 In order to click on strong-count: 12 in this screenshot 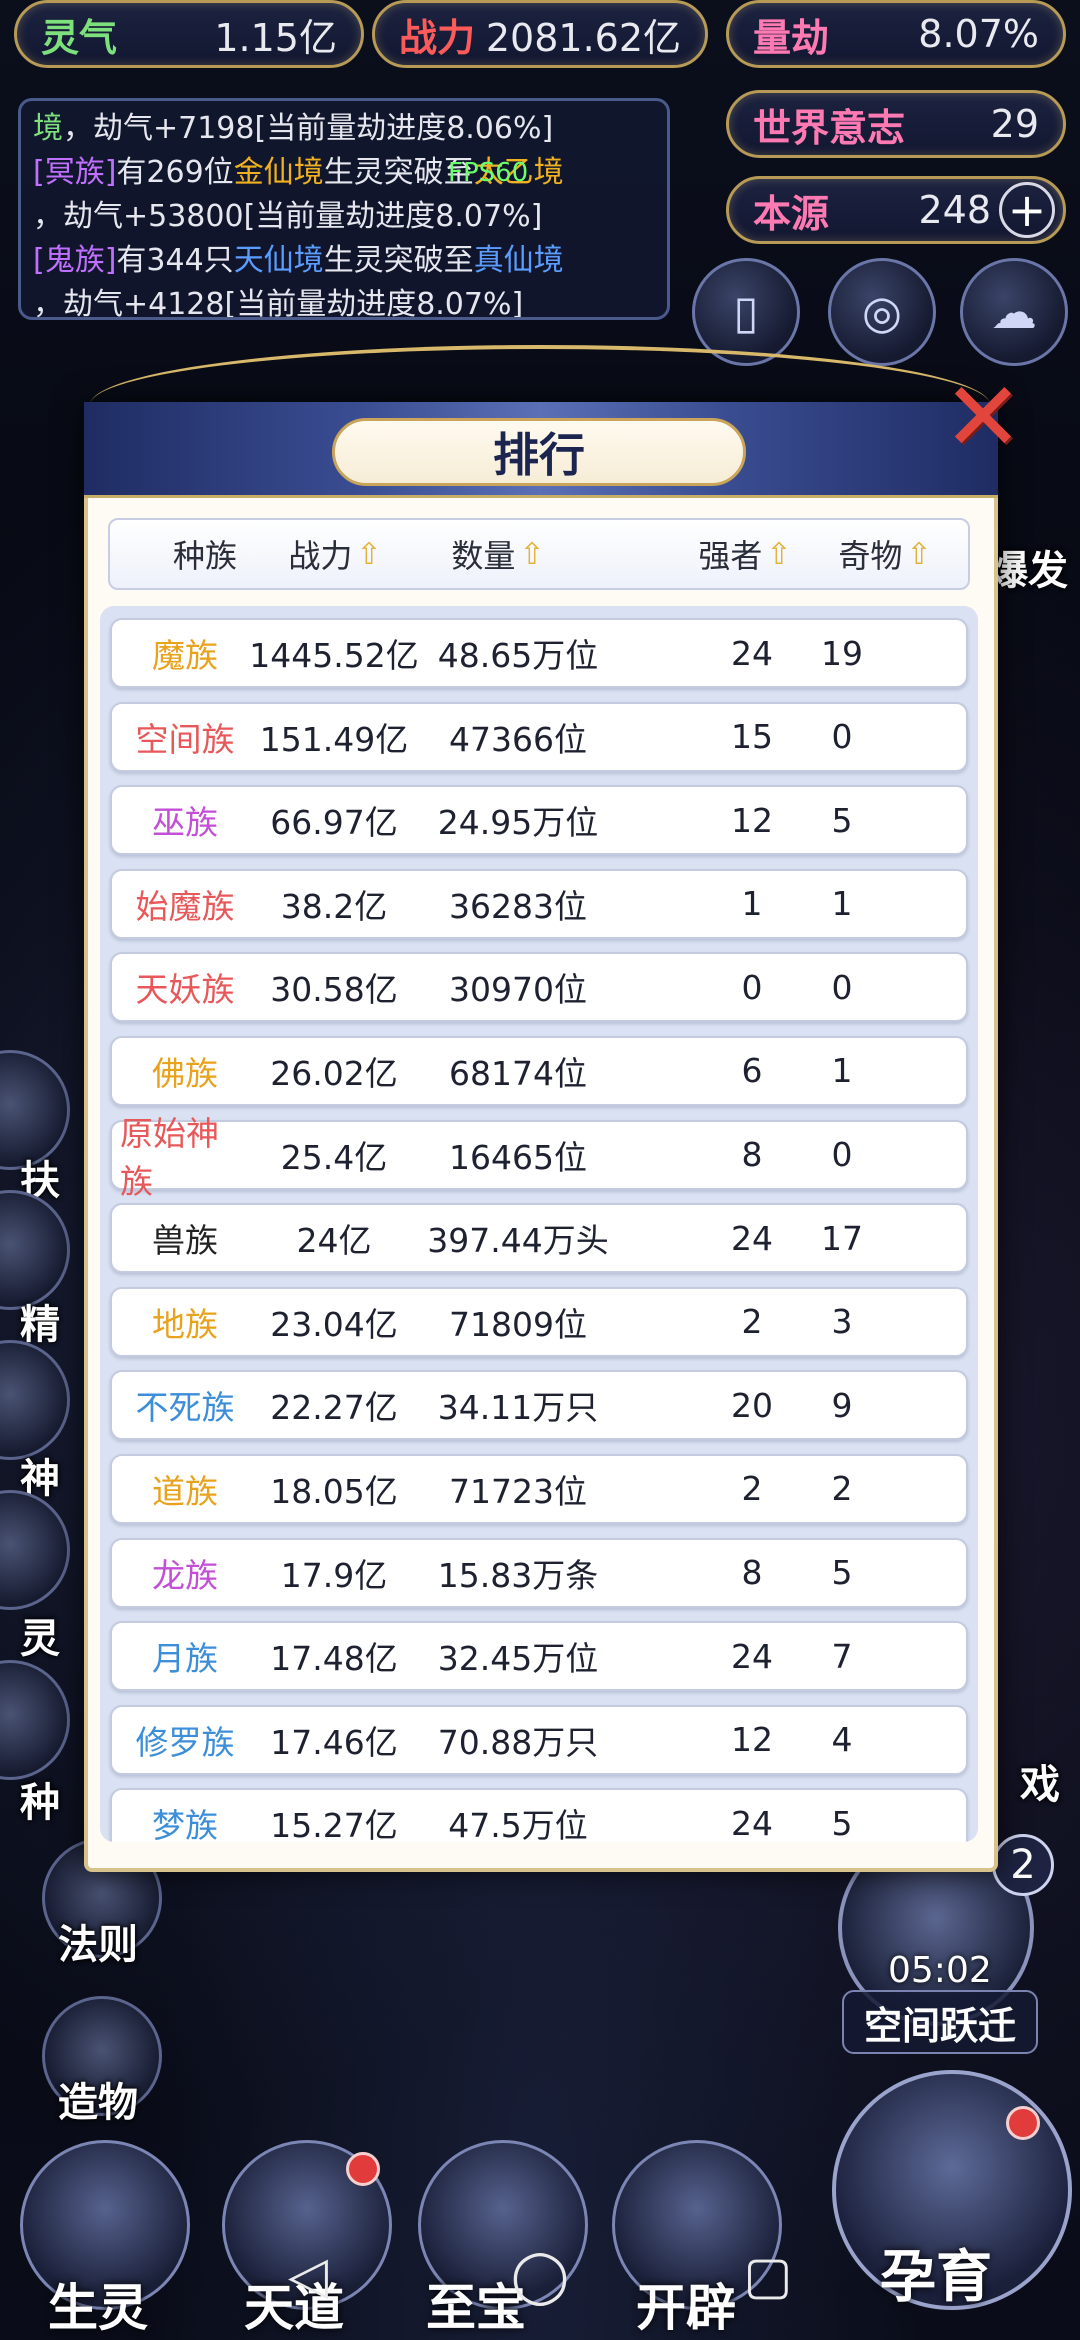, I will do `click(752, 1740)`.